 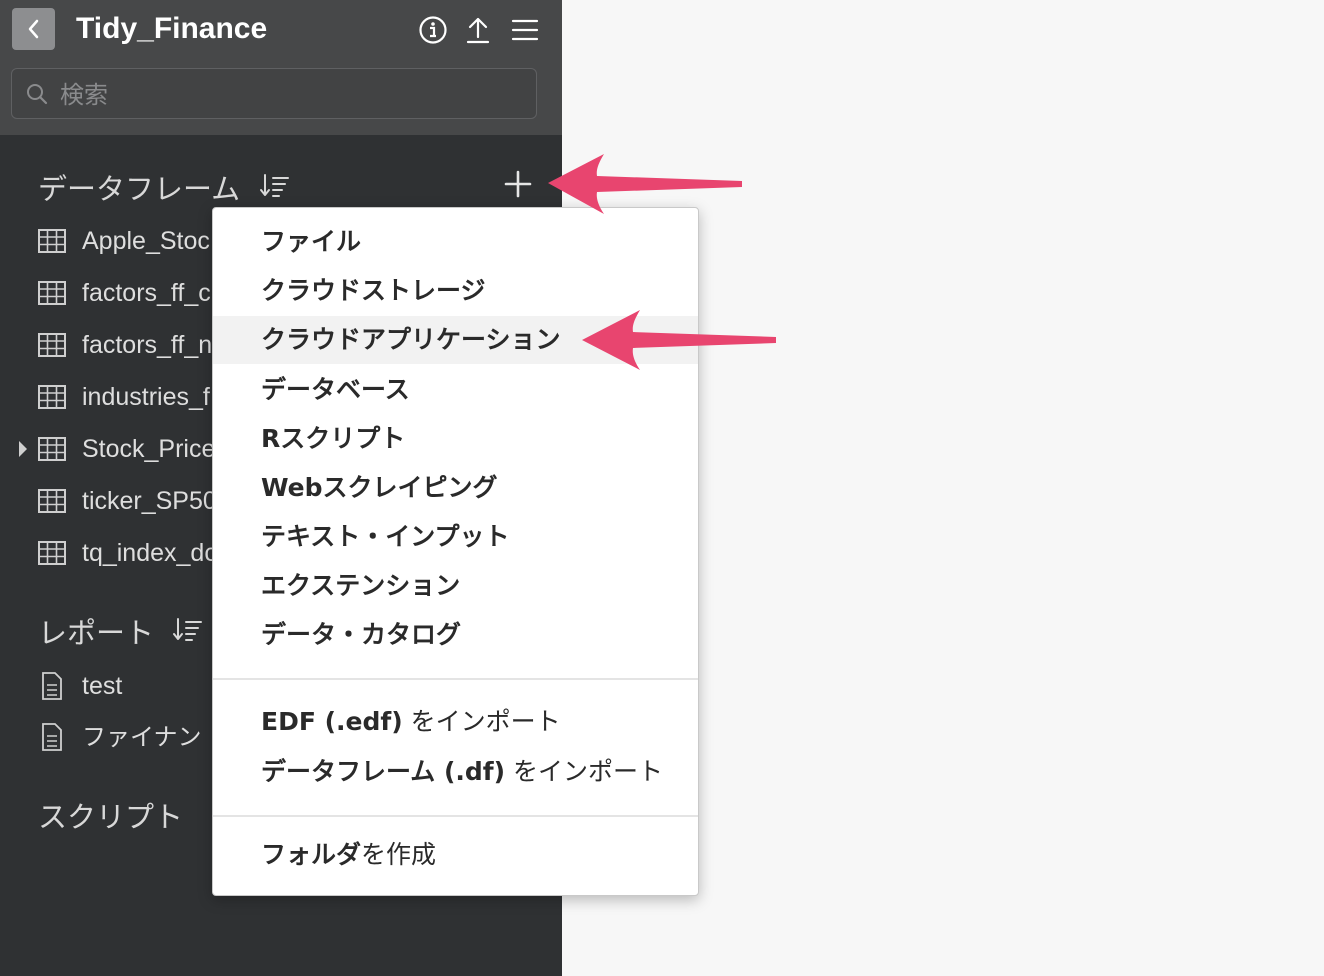 I want to click on search-box, so click(x=274, y=93).